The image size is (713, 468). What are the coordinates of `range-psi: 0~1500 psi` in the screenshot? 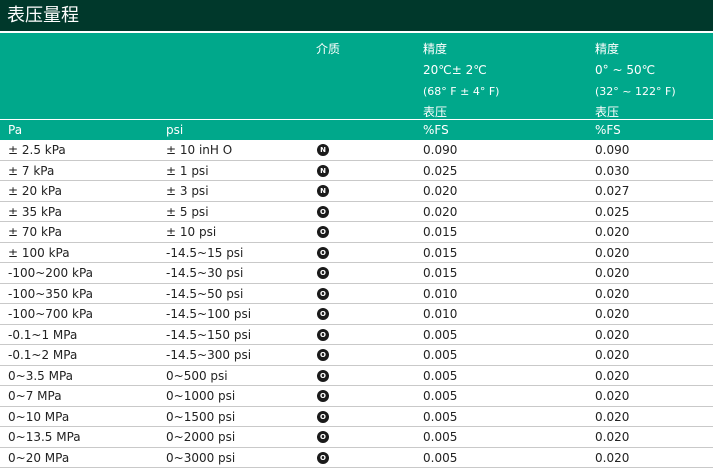 It's located at (200, 417).